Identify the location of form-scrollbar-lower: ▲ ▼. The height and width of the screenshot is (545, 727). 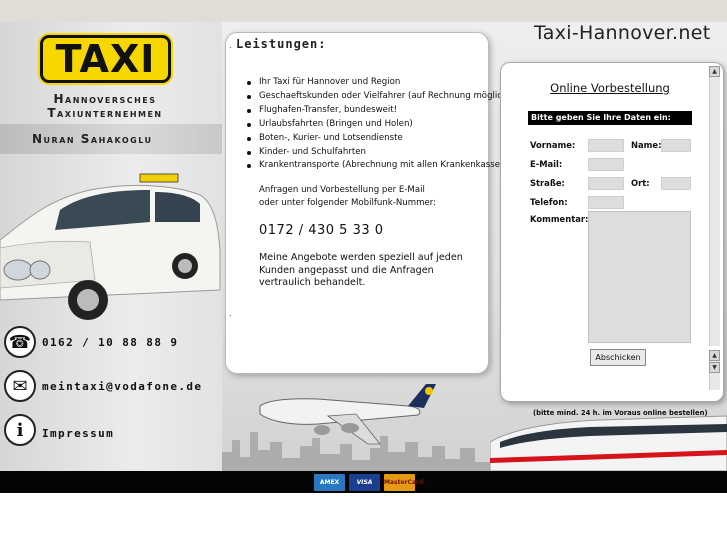
(714, 370).